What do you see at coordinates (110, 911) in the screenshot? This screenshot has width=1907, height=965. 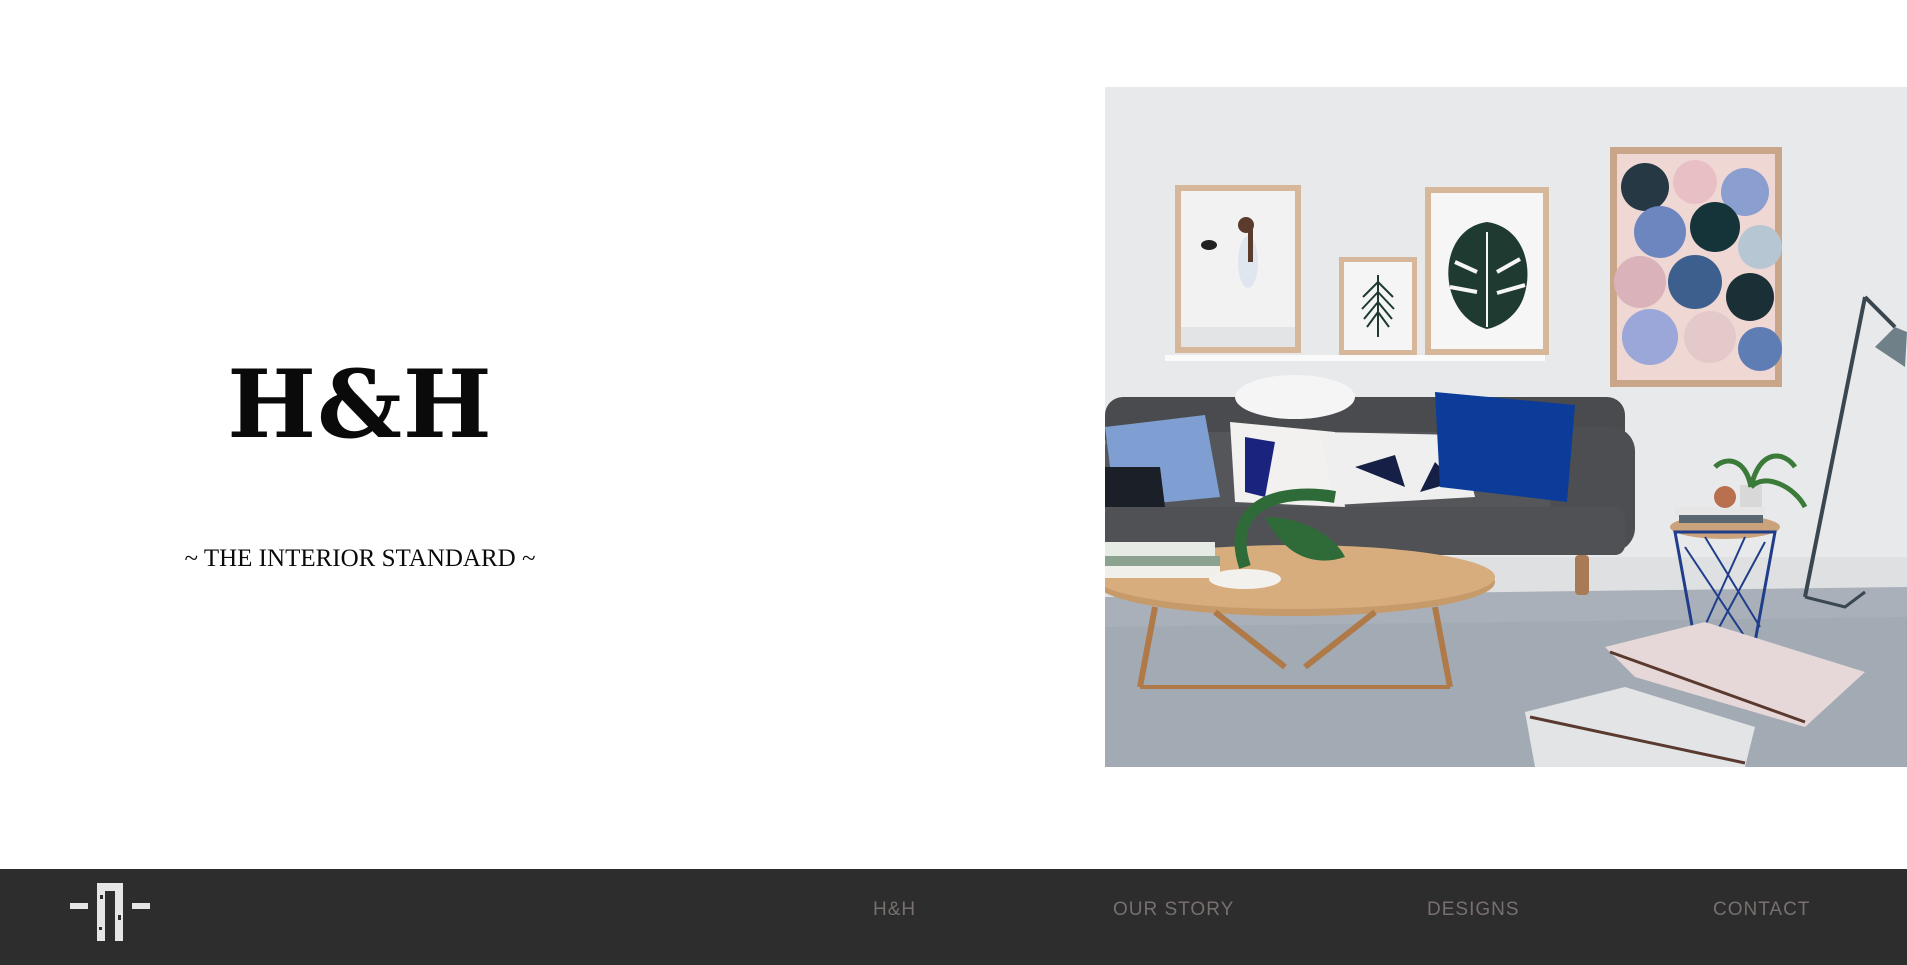 I see `brand-logo-icon` at bounding box center [110, 911].